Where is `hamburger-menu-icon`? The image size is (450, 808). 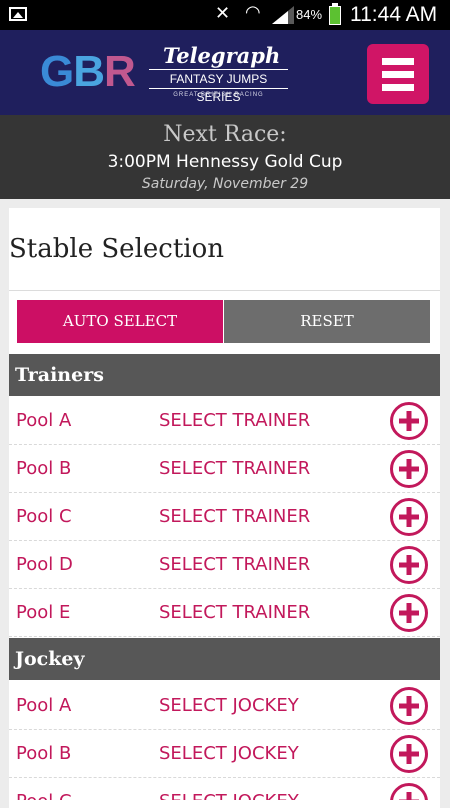
hamburger-menu-icon is located at coordinates (398, 74).